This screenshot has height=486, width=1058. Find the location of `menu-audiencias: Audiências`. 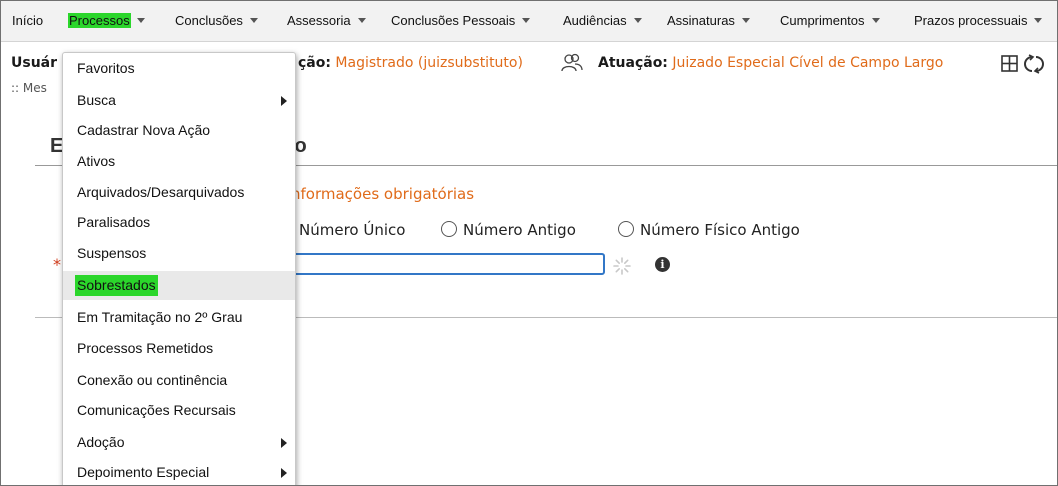

menu-audiencias: Audiências is located at coordinates (602, 21).